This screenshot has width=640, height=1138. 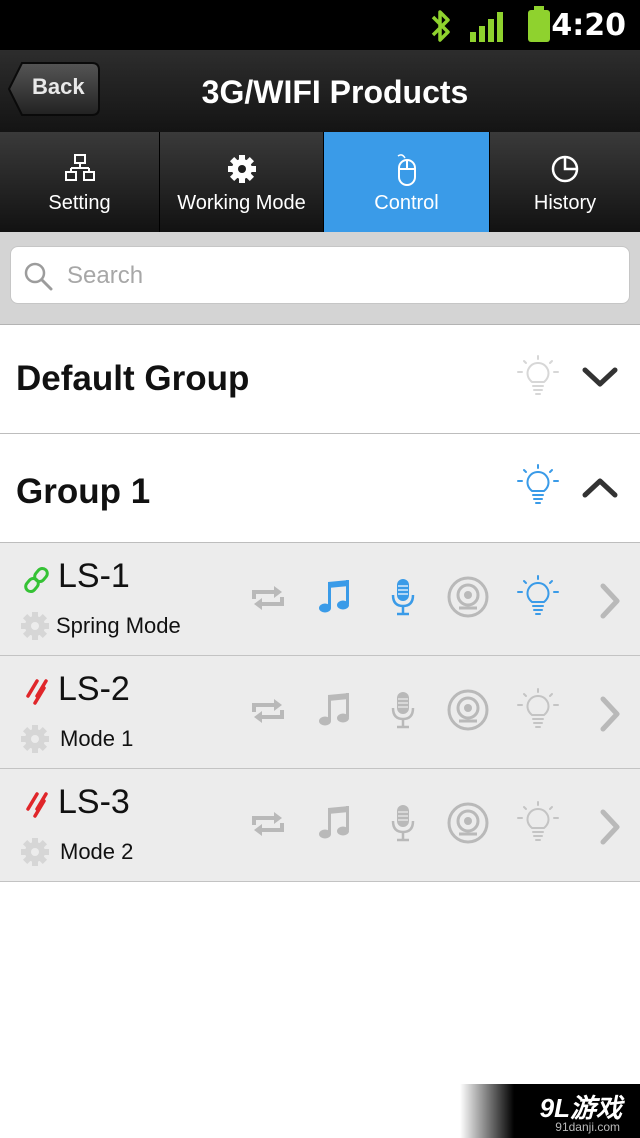 I want to click on tab-working-mode: Working Mode, so click(x=242, y=182).